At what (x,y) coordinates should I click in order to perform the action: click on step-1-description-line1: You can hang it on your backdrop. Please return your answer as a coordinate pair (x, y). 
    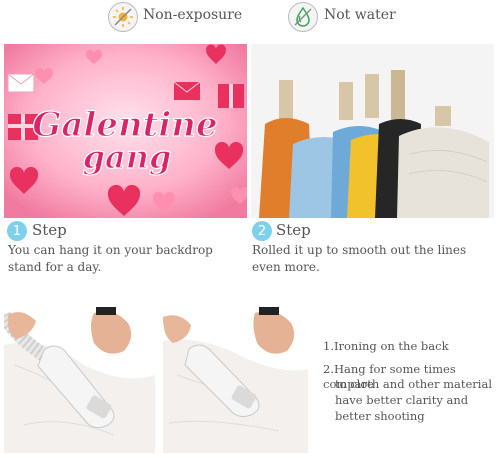
    Looking at the image, I should click on (110, 250).